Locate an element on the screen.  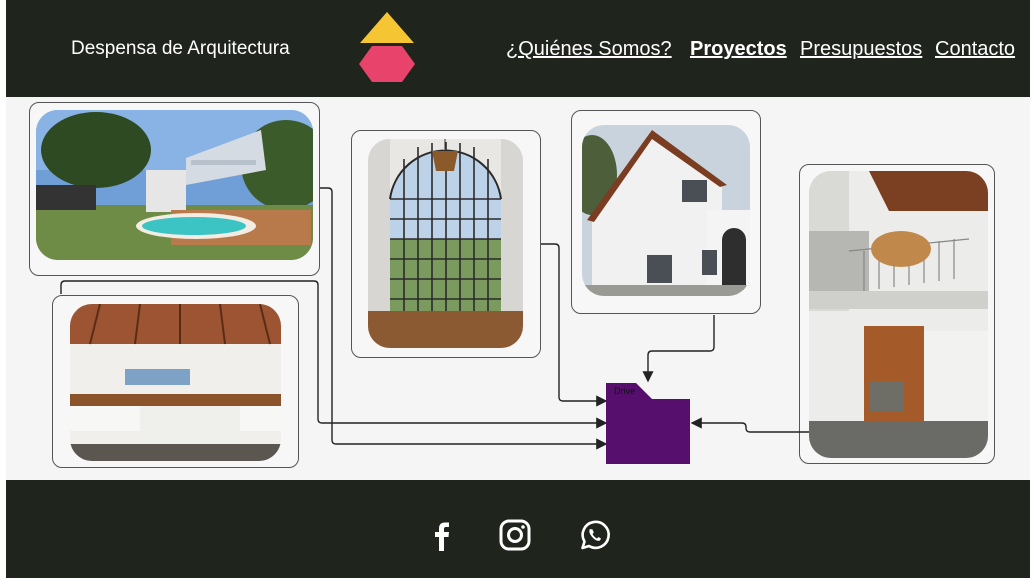
photo-kitchen is located at coordinates (175, 382).